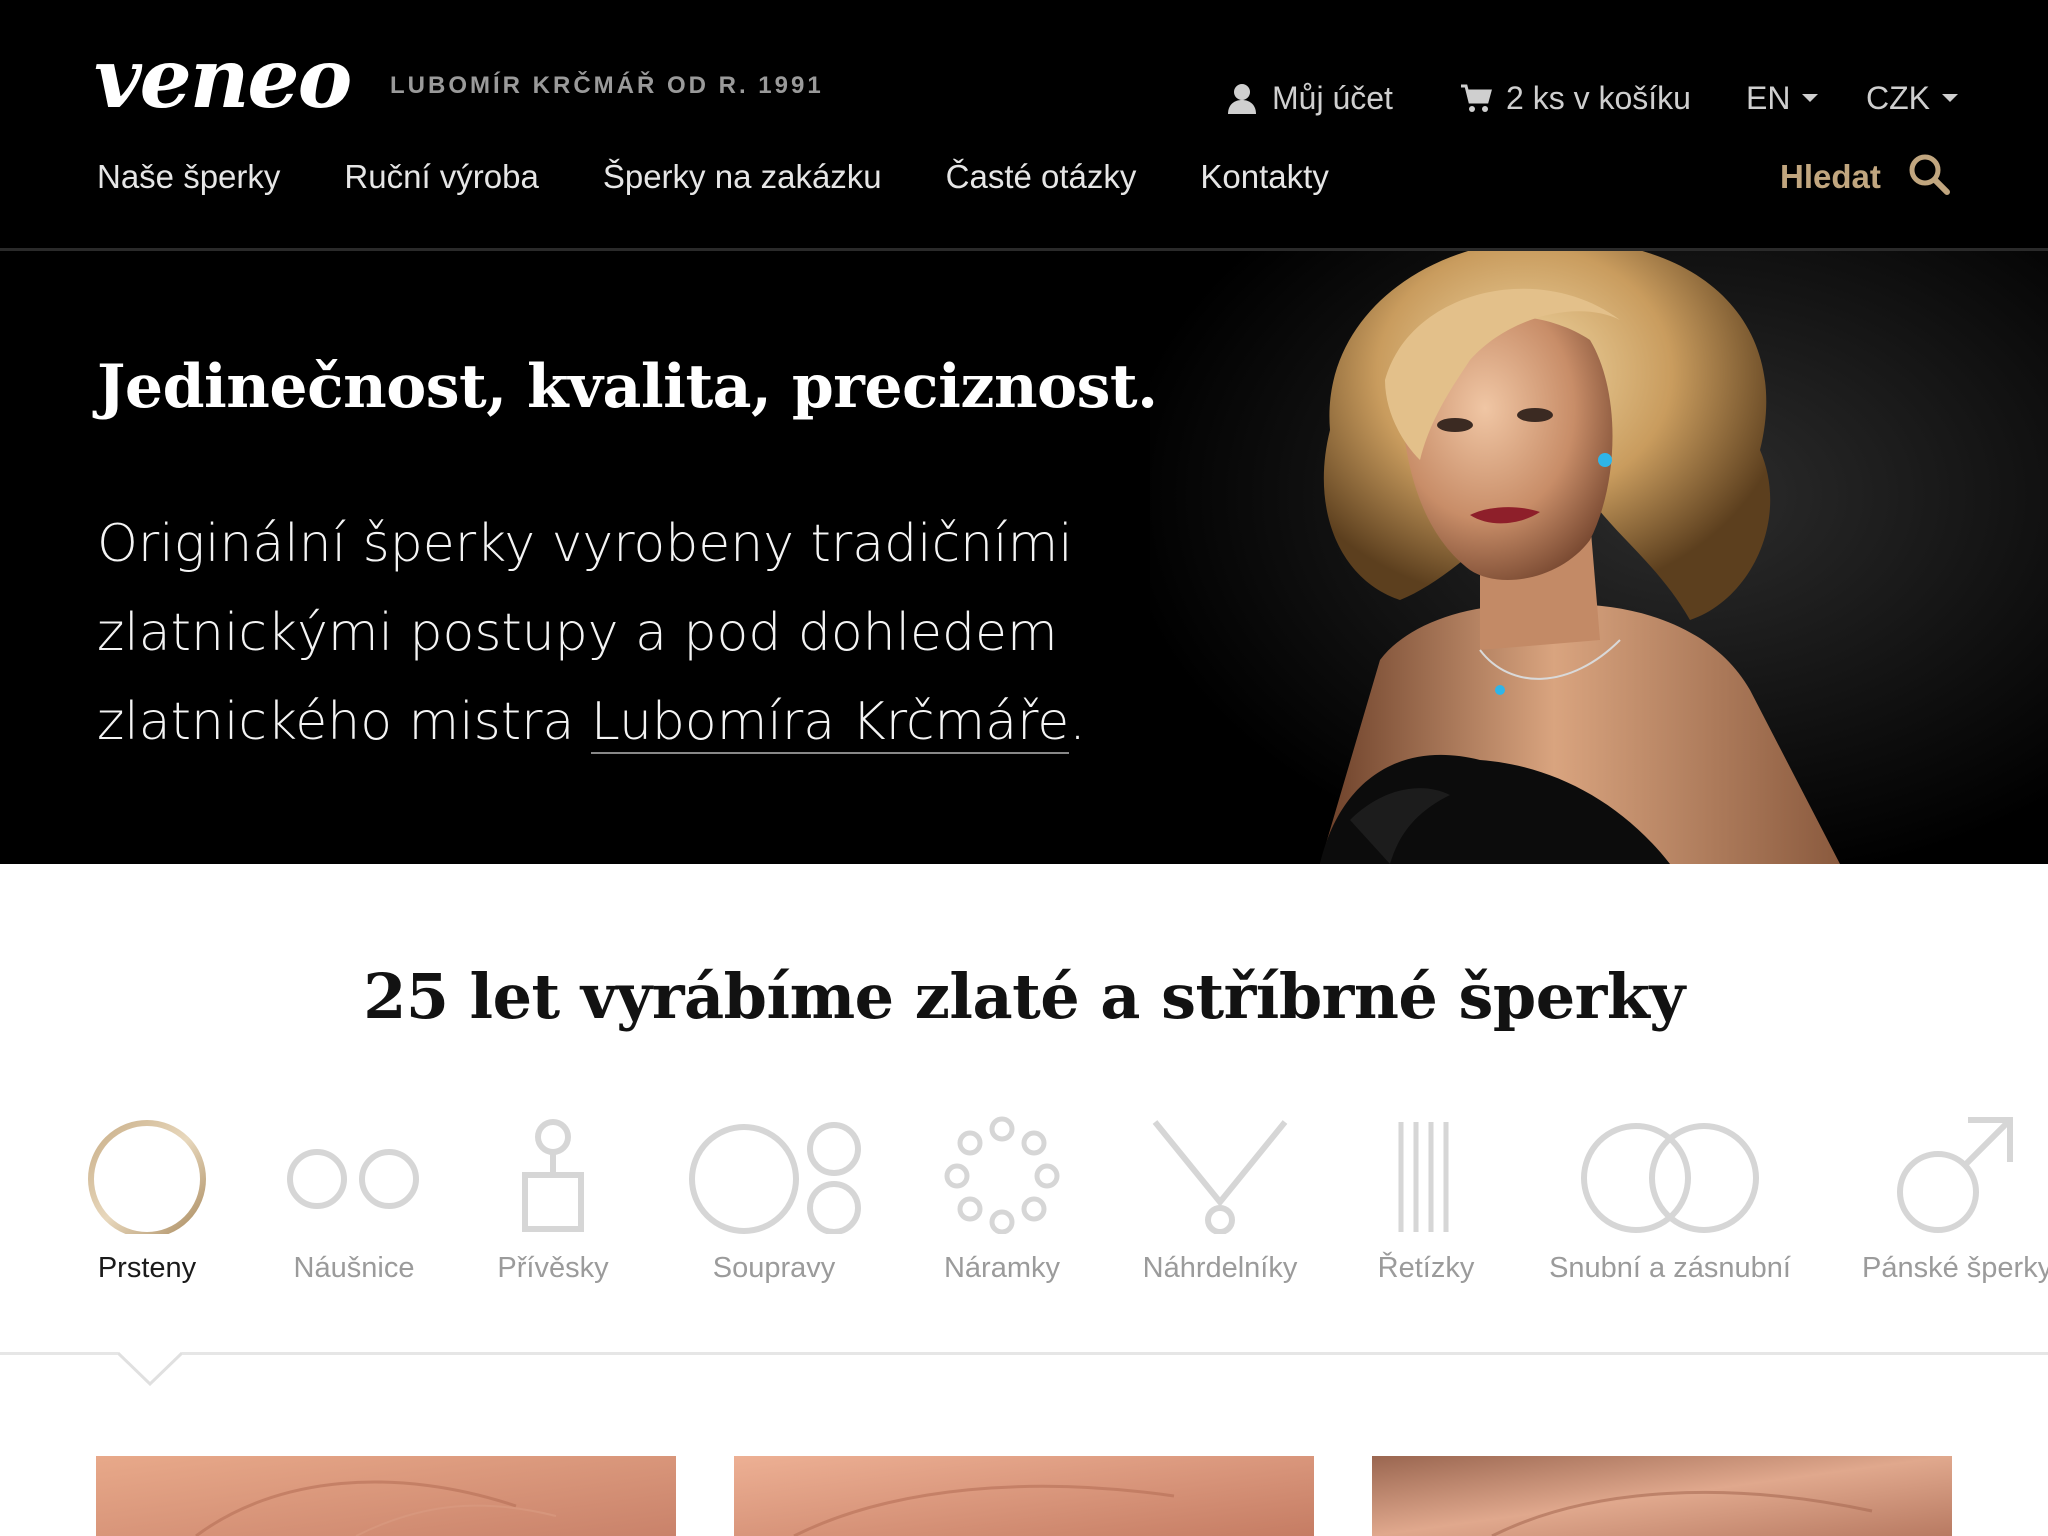 Image resolution: width=2048 pixels, height=1536 pixels. Describe the element at coordinates (1024, 249) in the screenshot. I see `header-divider` at that location.